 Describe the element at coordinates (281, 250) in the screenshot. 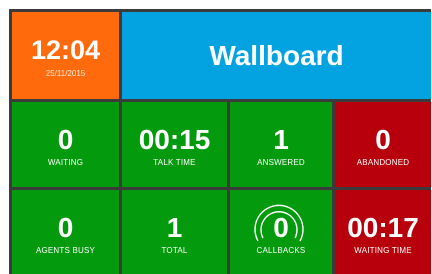

I see `callbacks-label: CALLBACKS` at that location.